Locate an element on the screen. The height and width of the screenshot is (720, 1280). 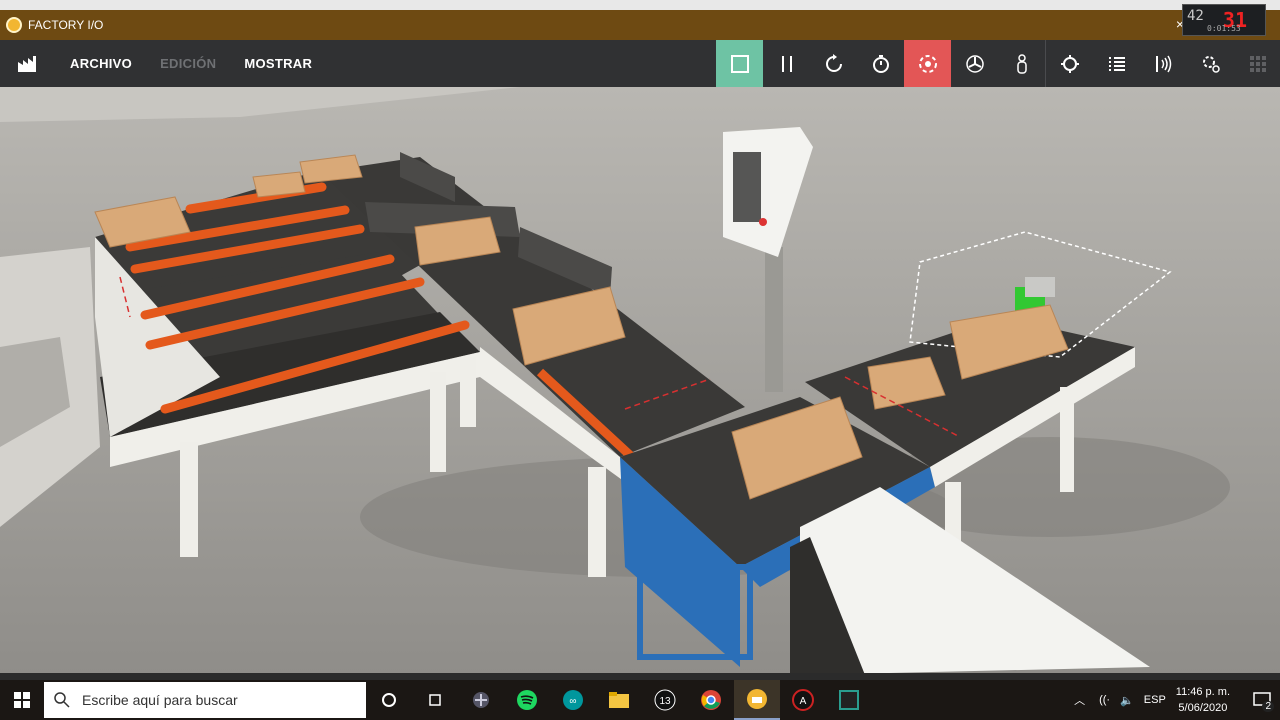
arduino-icon: ∞ is located at coordinates (573, 700).